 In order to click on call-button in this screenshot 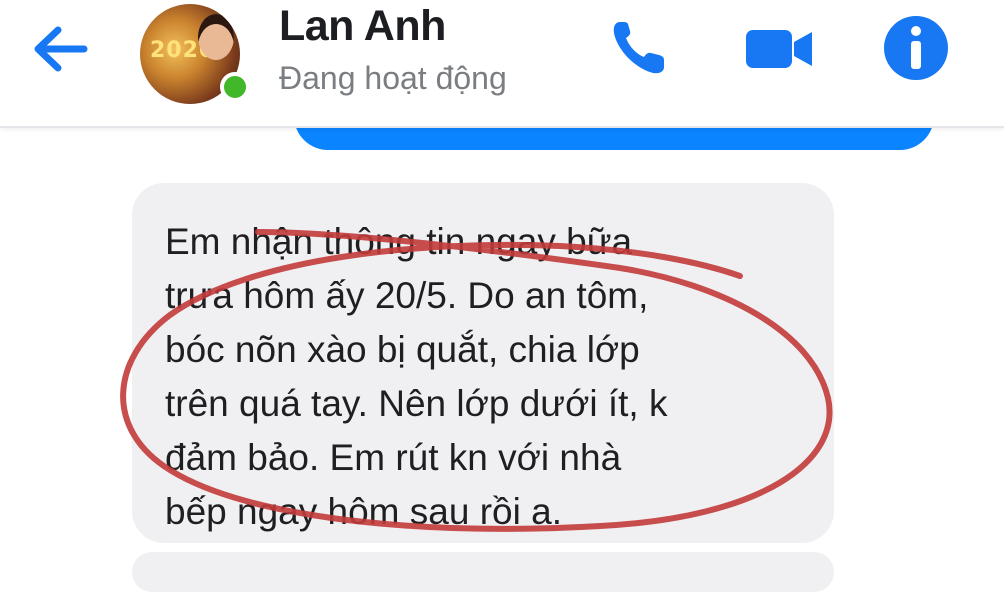, I will do `click(640, 48)`.